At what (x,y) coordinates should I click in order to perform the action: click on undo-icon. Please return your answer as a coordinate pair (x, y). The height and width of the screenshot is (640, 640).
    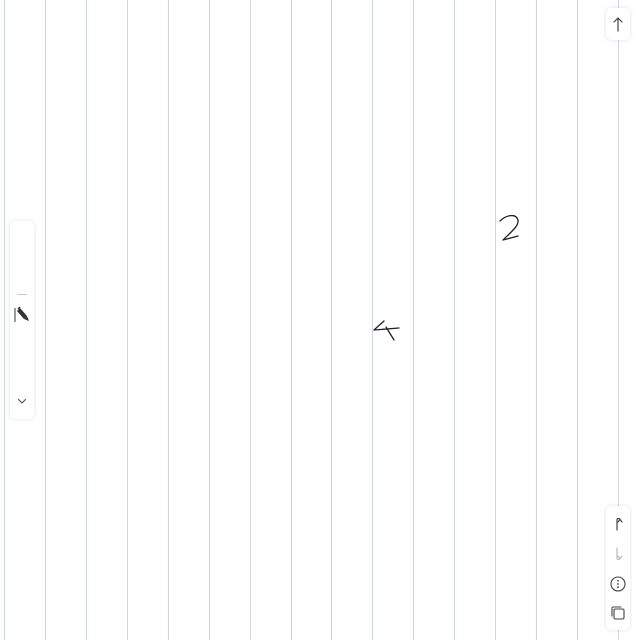
    Looking at the image, I should click on (619, 524).